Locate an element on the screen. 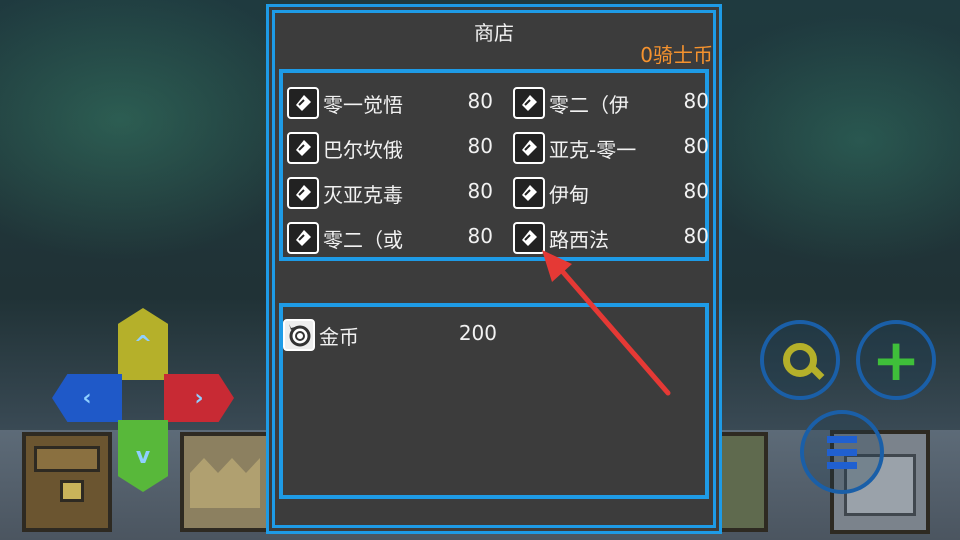  chevron-down-icon: v is located at coordinates (143, 456).